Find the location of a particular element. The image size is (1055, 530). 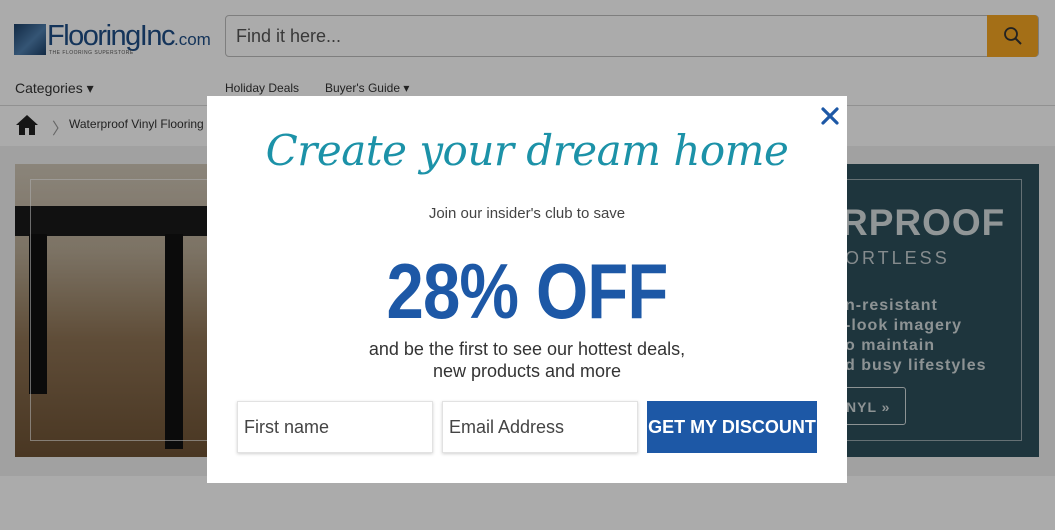

description-line: new products and more is located at coordinates (527, 371).